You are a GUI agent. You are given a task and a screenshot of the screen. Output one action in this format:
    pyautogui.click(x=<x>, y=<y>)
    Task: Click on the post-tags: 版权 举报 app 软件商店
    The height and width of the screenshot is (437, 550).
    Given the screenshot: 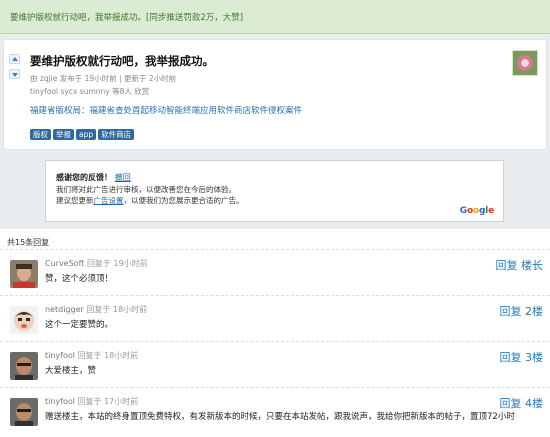 What is the action you would take?
    pyautogui.click(x=83, y=134)
    